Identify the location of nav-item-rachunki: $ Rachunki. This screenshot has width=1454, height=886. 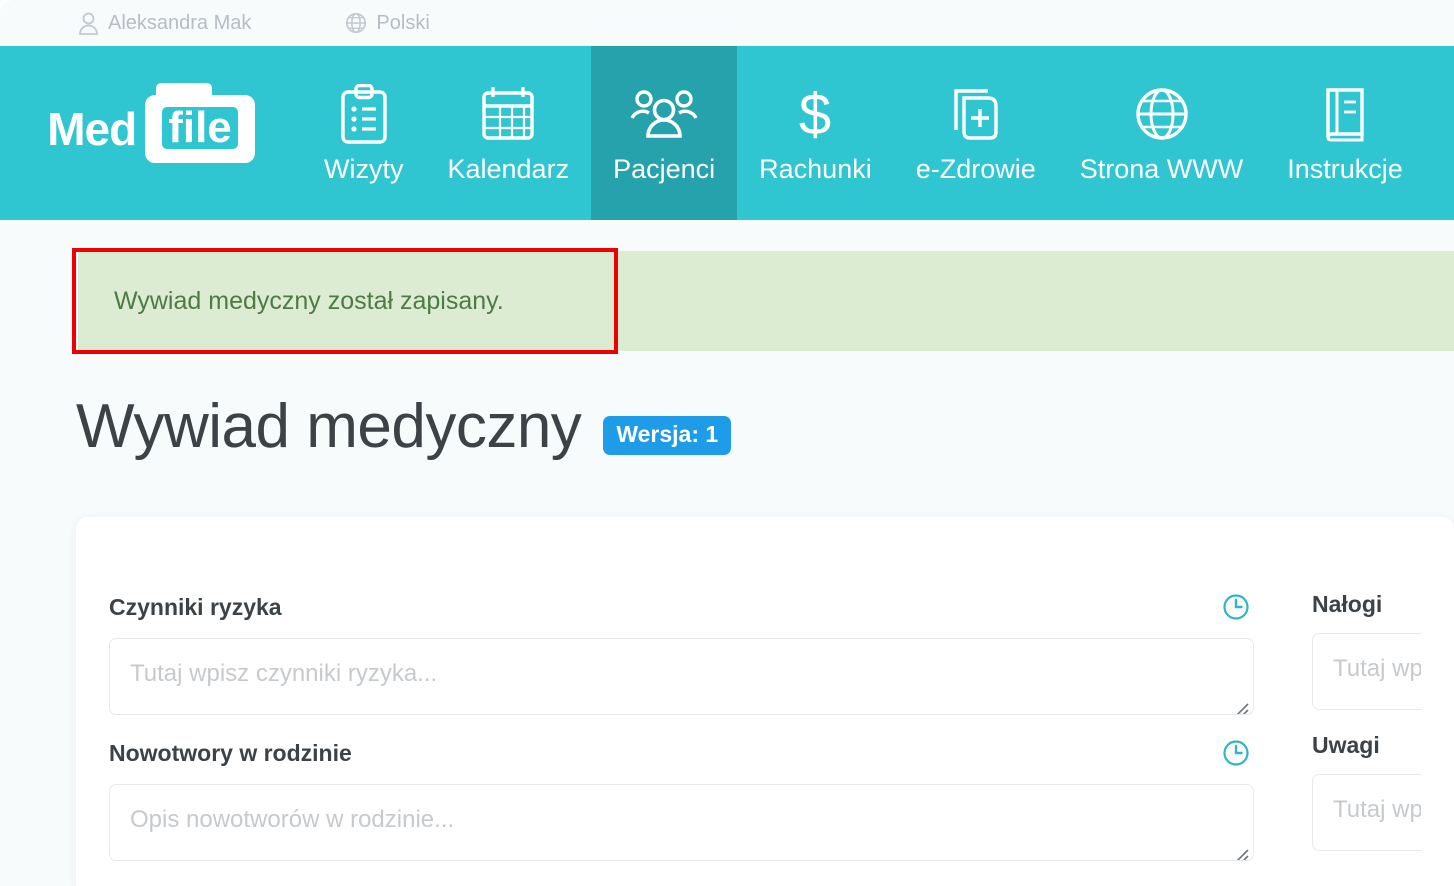
(815, 133).